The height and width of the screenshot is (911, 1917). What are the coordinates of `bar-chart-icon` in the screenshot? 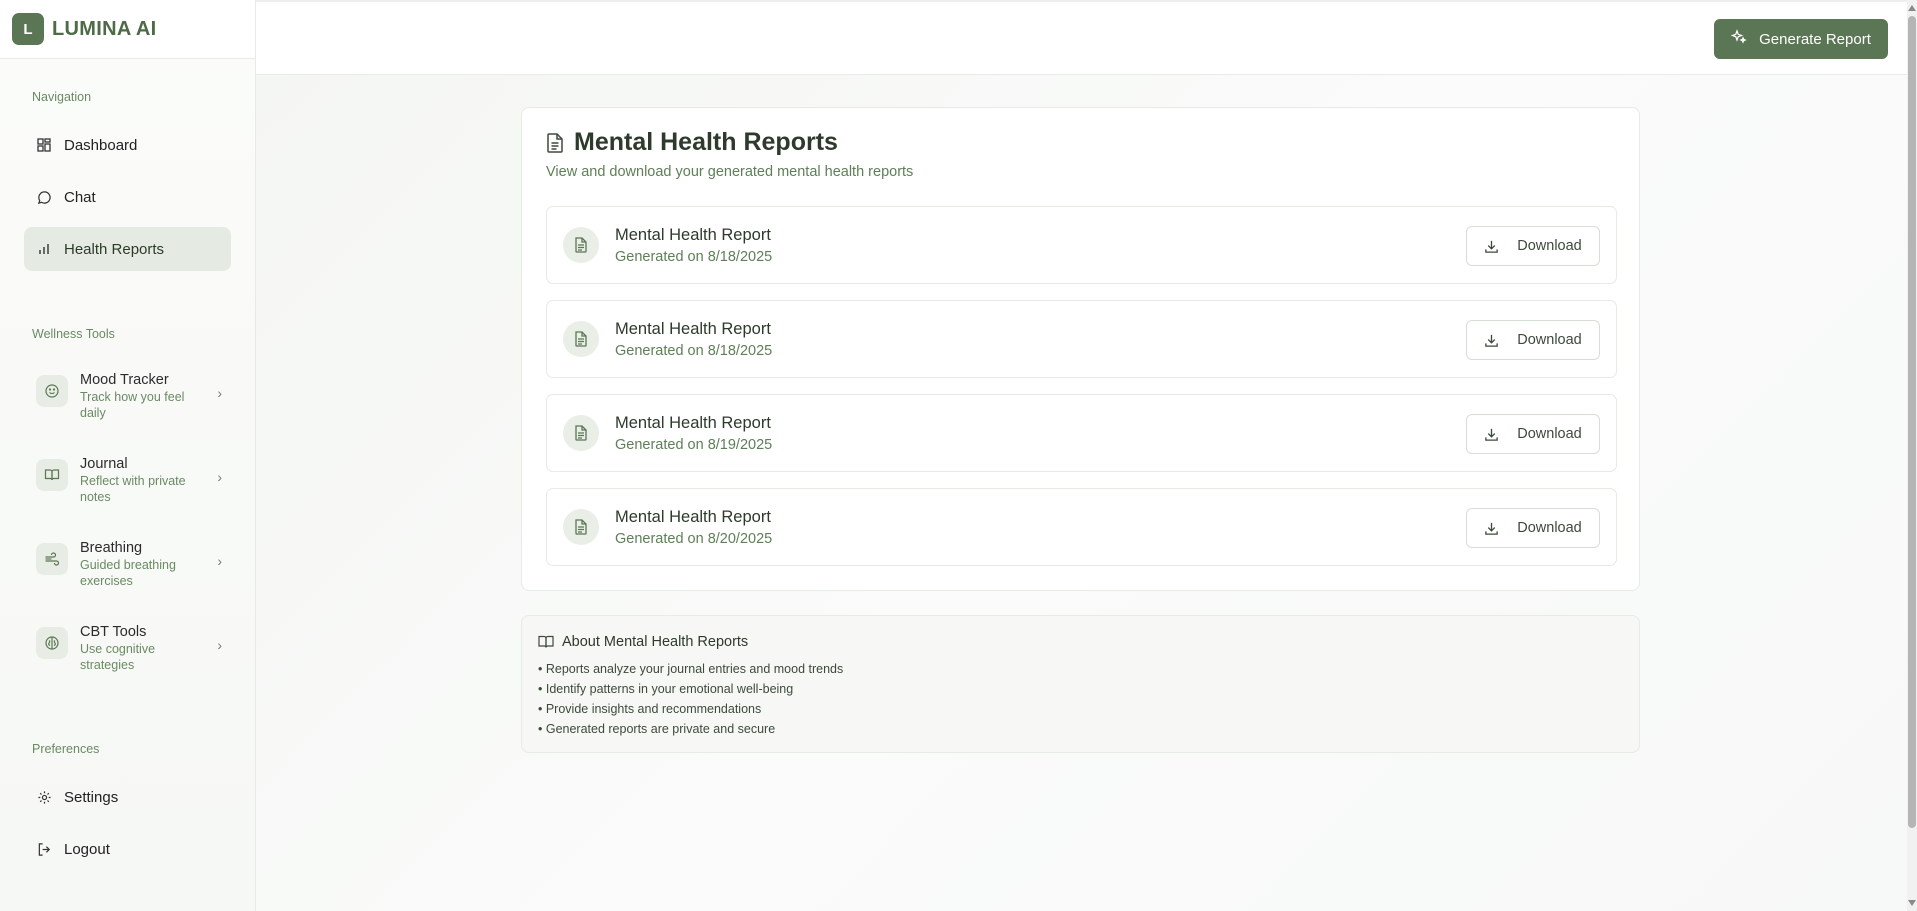 It's located at (44, 249).